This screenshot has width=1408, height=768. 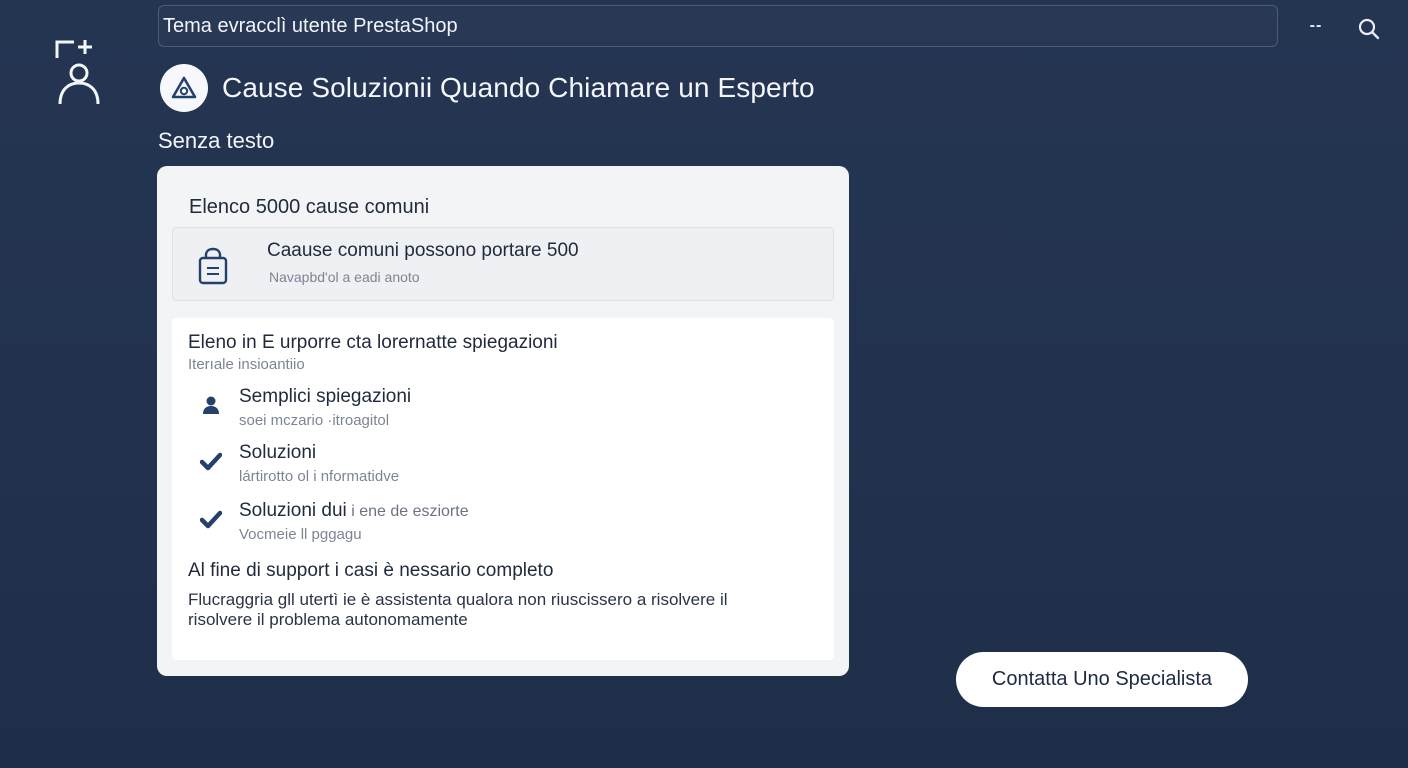 I want to click on search-button, so click(x=1369, y=29).